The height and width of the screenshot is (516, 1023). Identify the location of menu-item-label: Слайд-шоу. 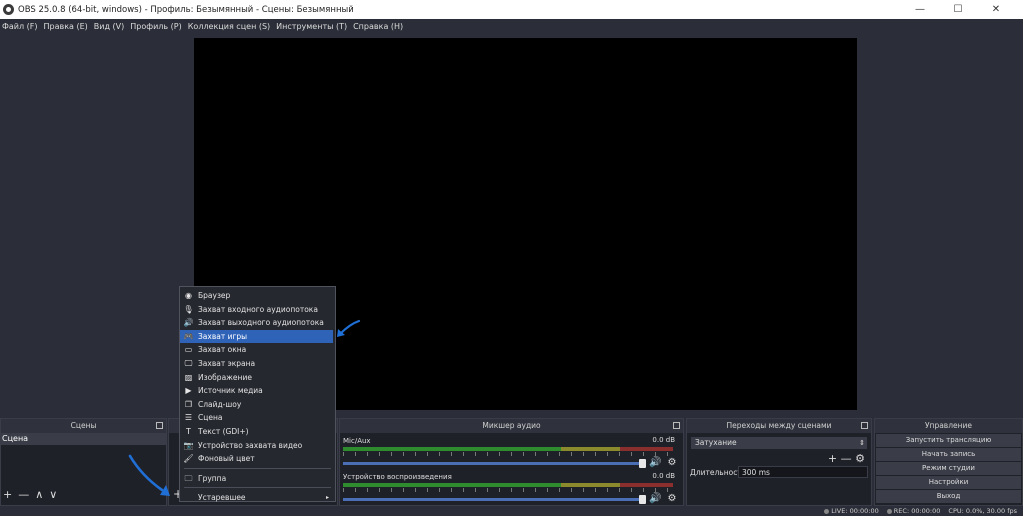
(220, 404).